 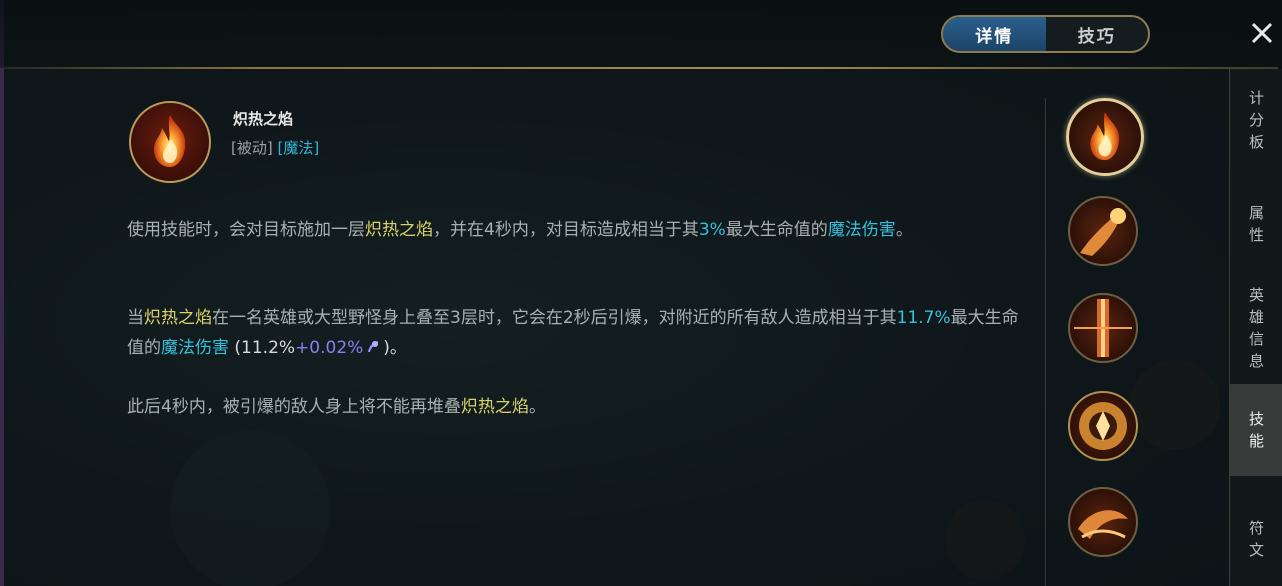 I want to click on tab-bar: 详情 技巧, so click(x=1045, y=34).